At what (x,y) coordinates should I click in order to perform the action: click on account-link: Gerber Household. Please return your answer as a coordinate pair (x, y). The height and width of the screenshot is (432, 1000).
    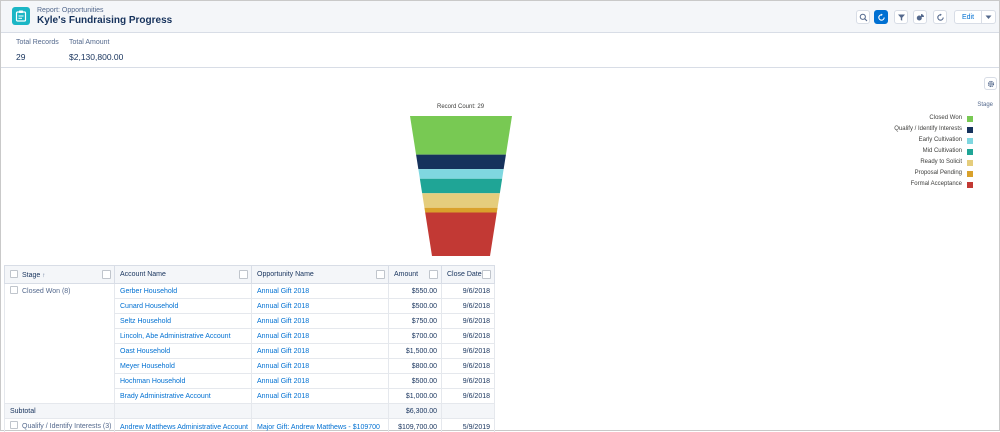
    Looking at the image, I should click on (183, 291).